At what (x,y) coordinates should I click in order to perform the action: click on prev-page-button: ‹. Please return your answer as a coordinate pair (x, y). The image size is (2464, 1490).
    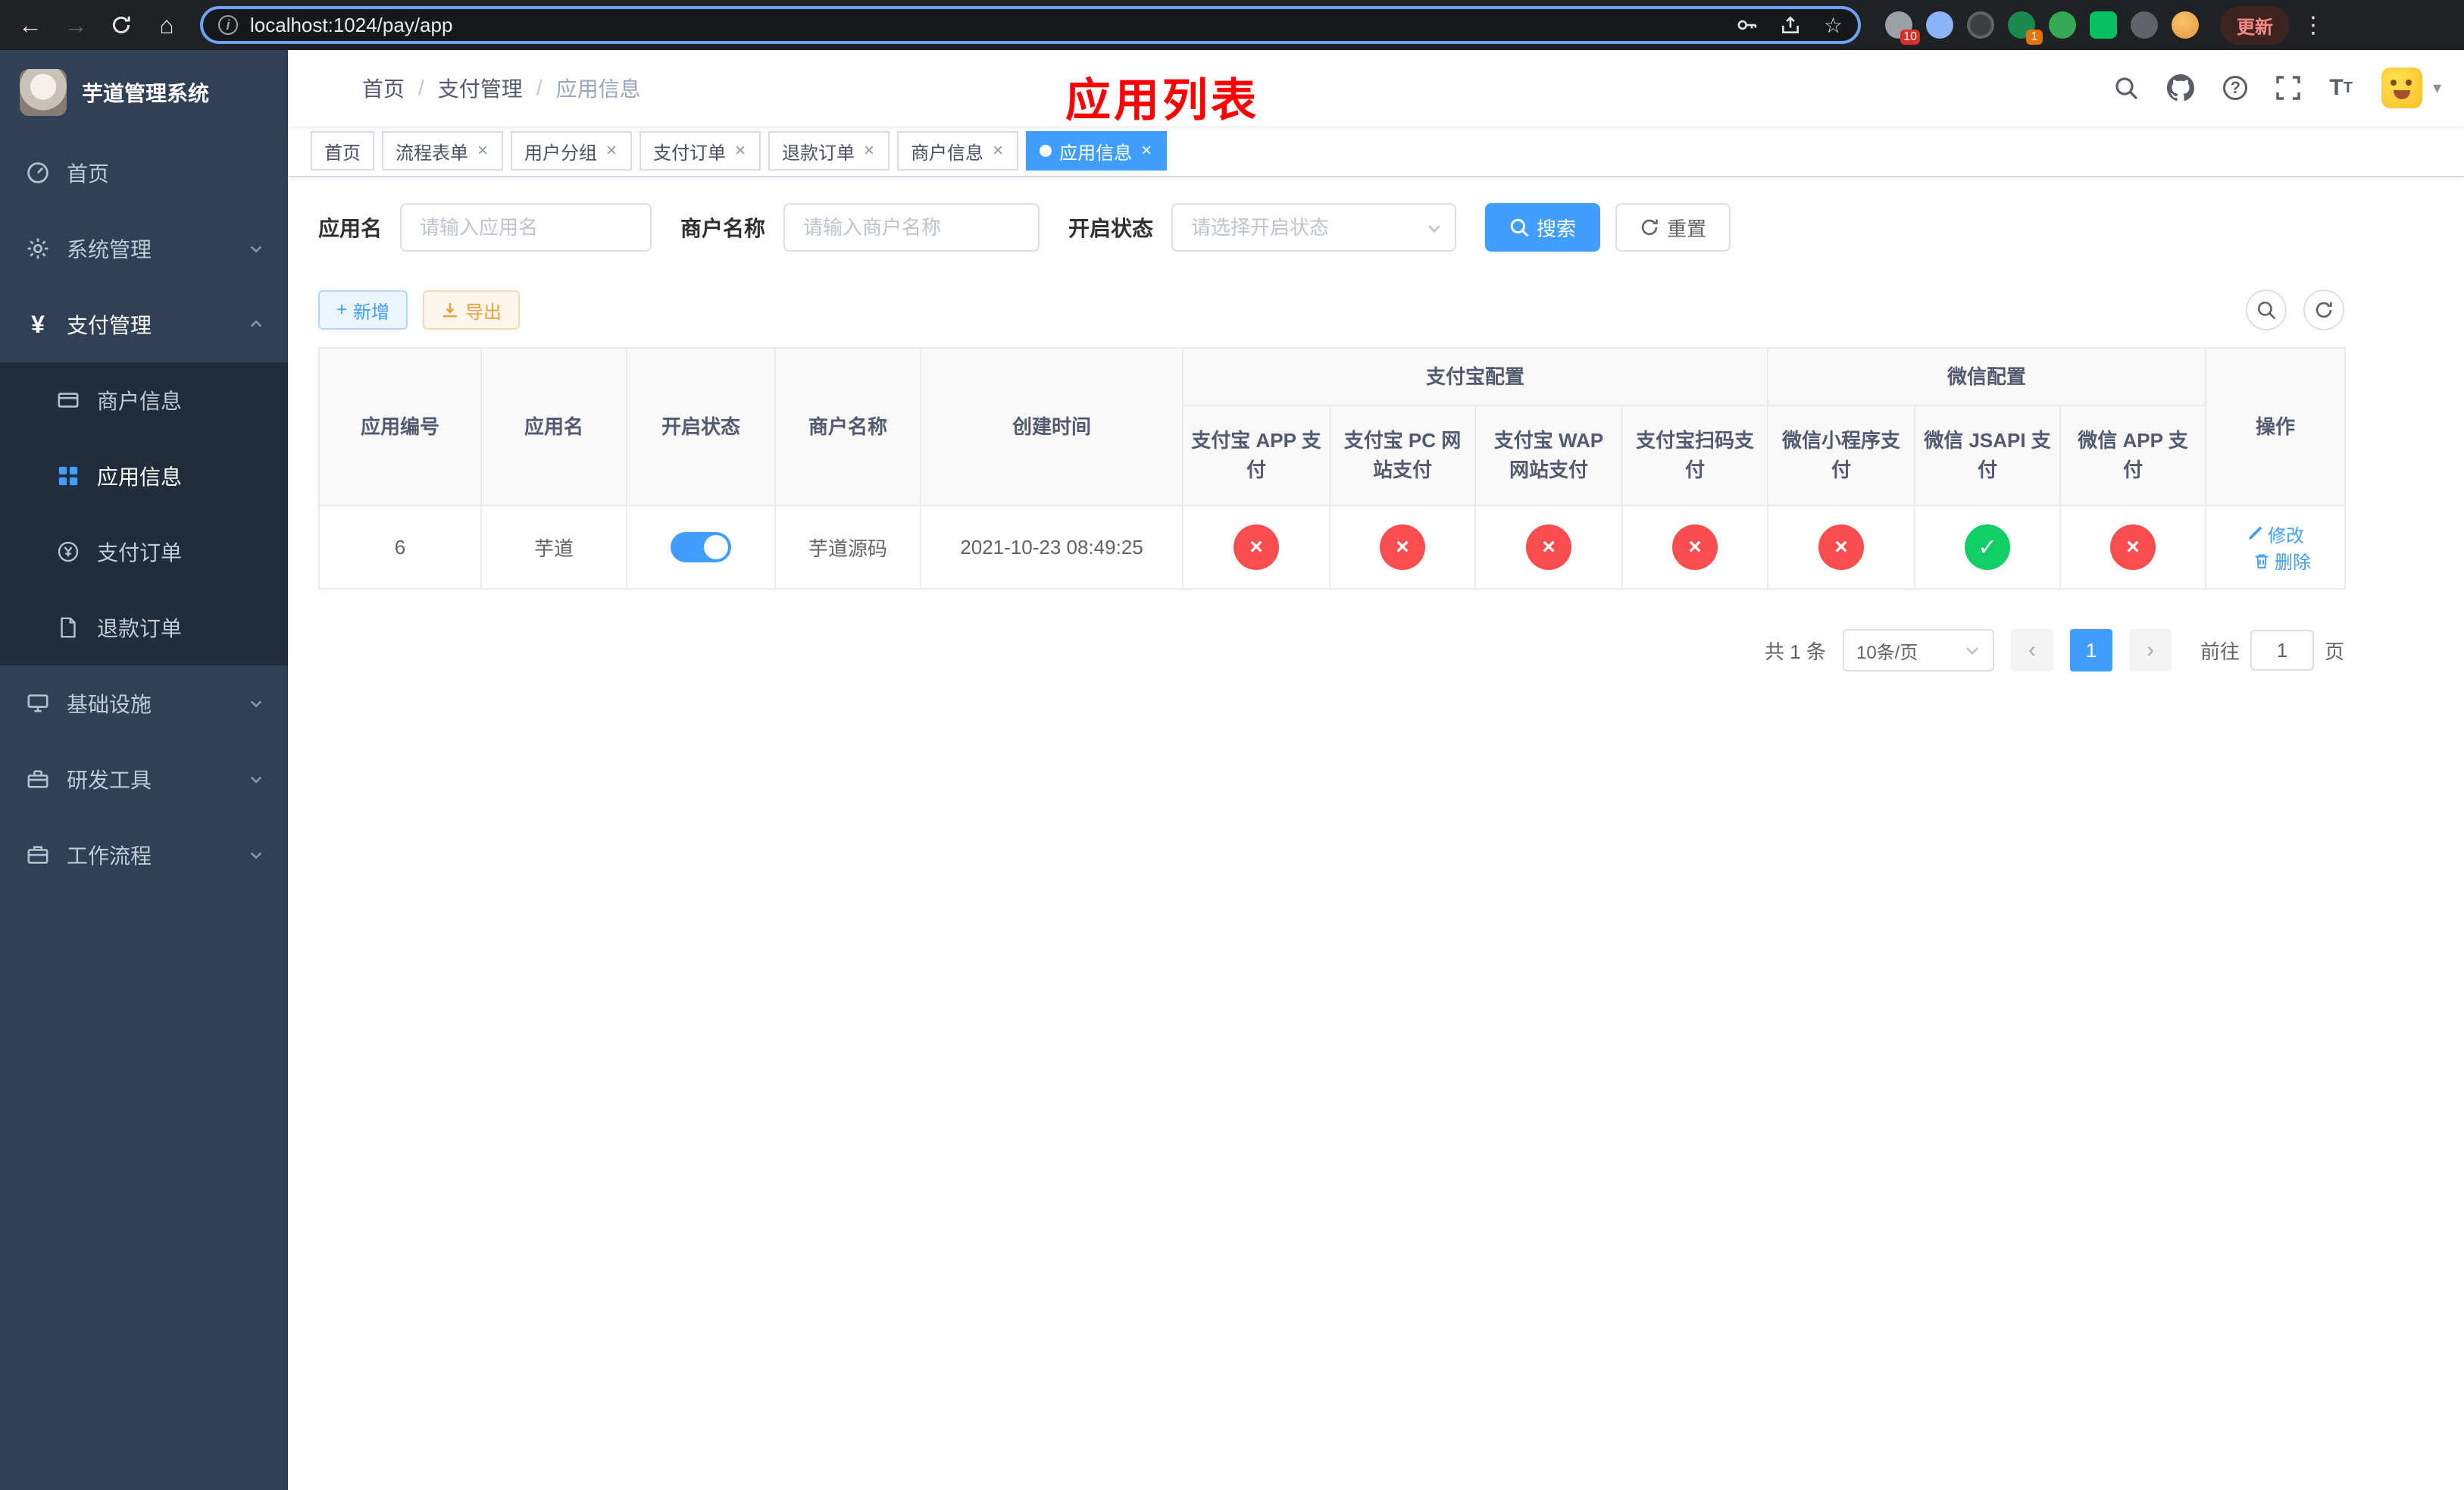
    Looking at the image, I should click on (2031, 650).